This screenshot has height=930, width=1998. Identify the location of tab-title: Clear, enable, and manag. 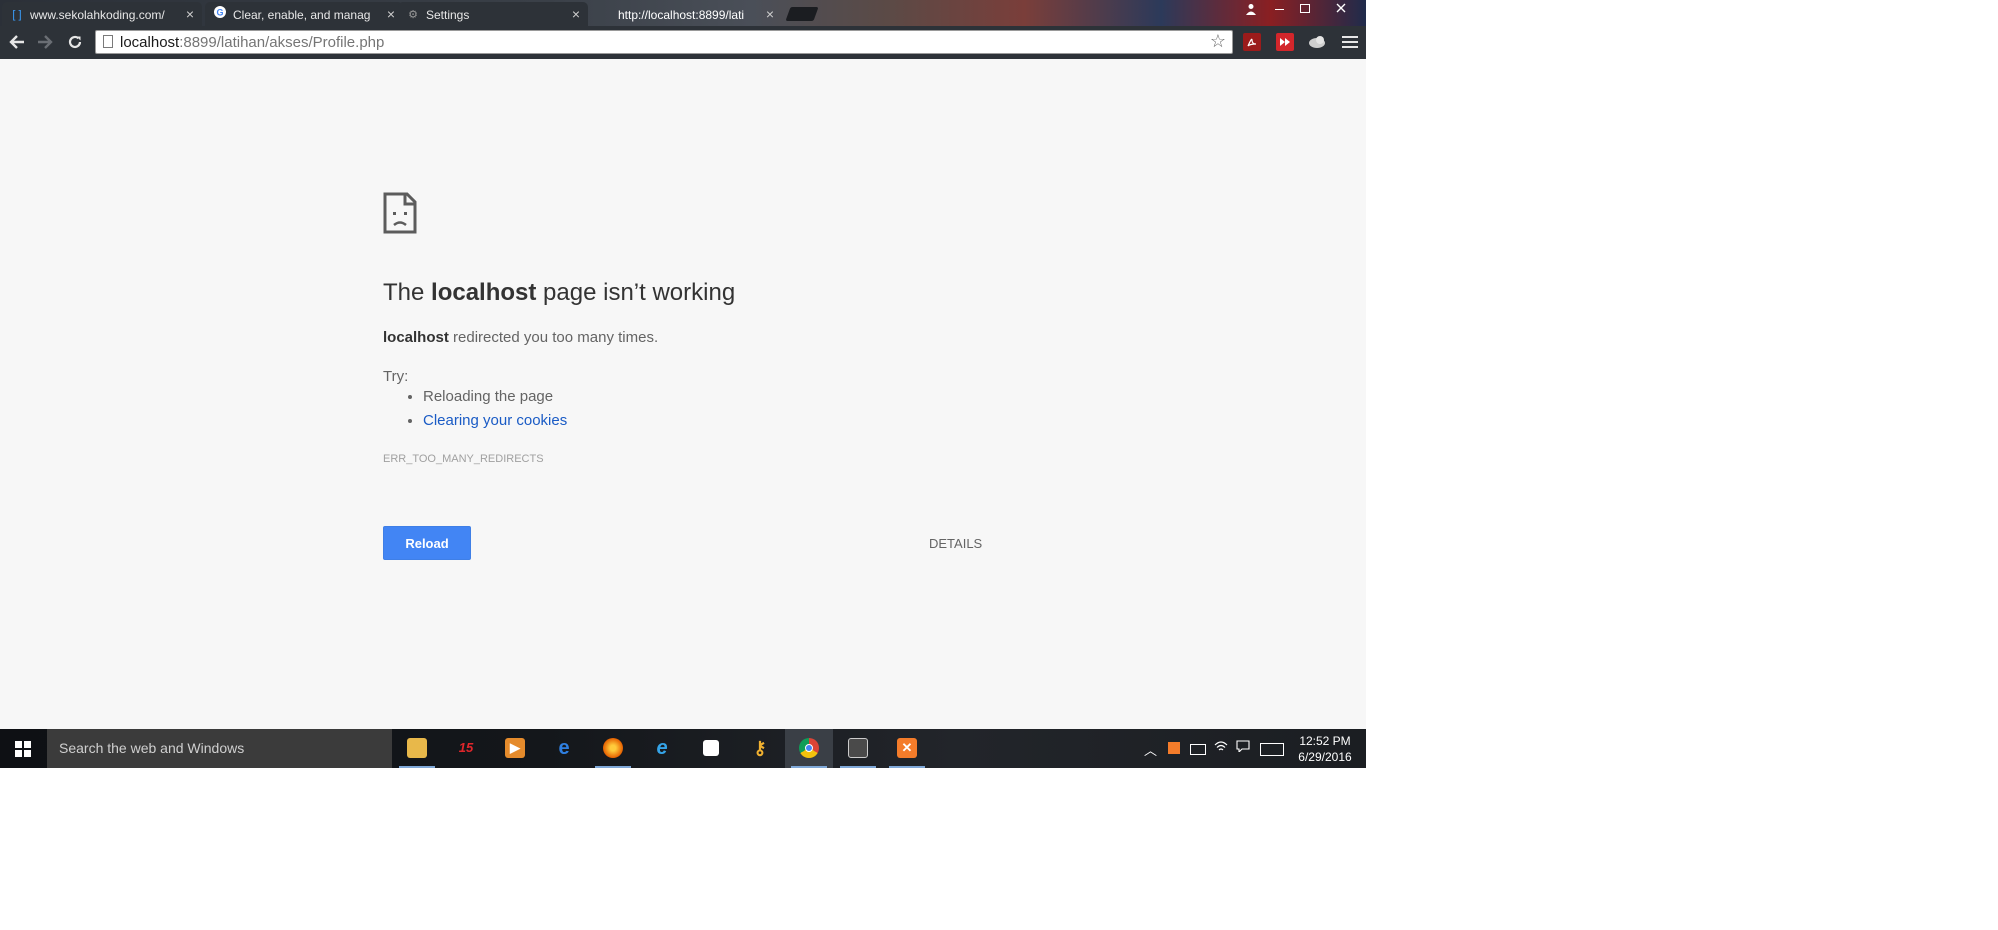
(302, 14).